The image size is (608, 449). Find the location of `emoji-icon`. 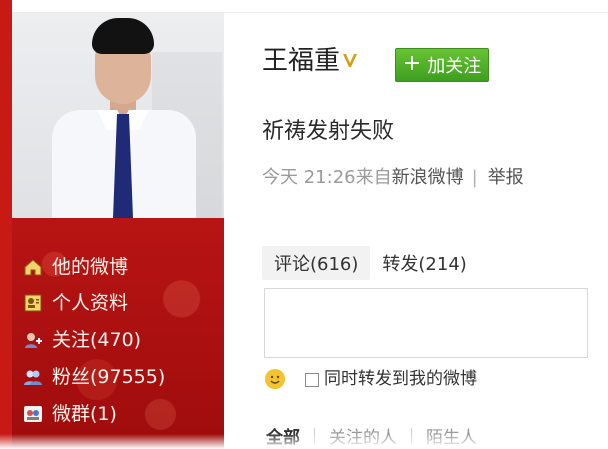

emoji-icon is located at coordinates (275, 379).